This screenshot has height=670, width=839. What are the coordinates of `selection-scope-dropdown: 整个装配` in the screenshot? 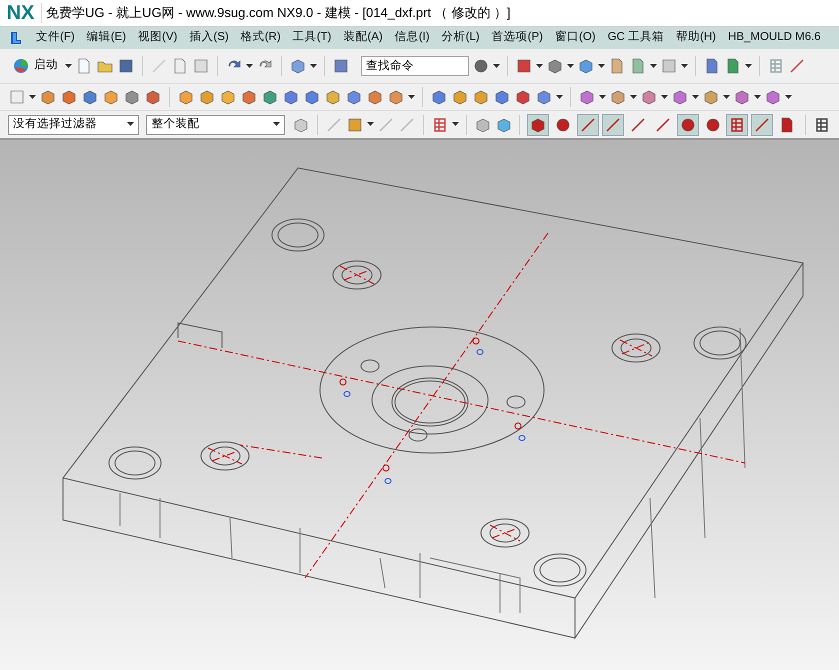 It's located at (216, 124).